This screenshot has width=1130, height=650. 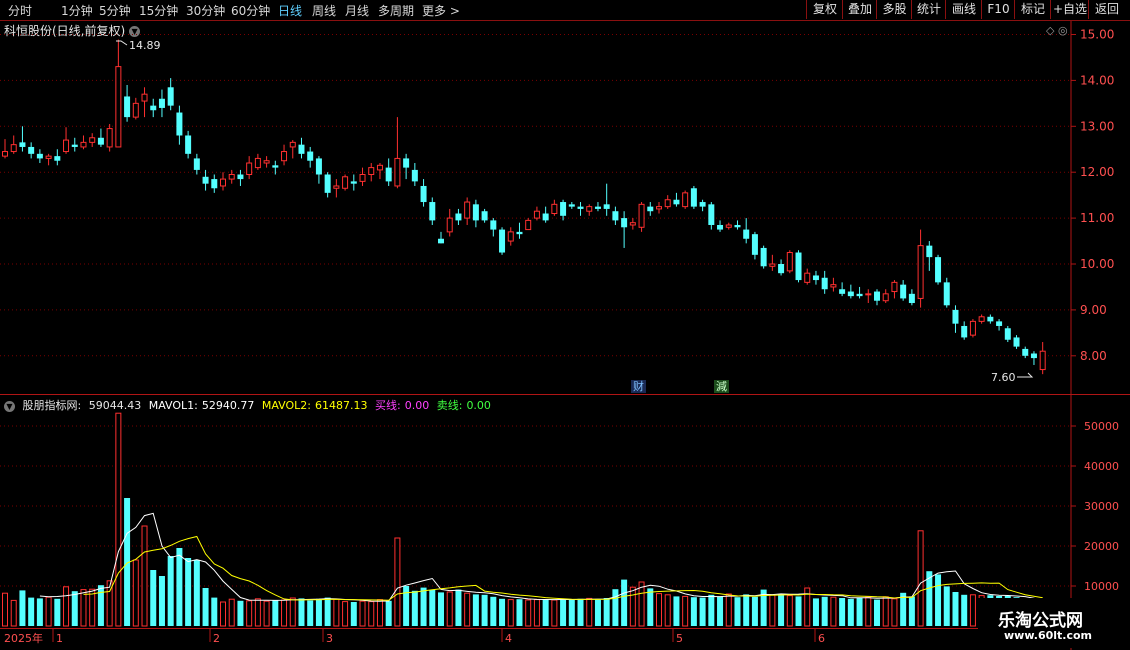 What do you see at coordinates (638, 386) in the screenshot?
I see `finance-event-badge: 财` at bounding box center [638, 386].